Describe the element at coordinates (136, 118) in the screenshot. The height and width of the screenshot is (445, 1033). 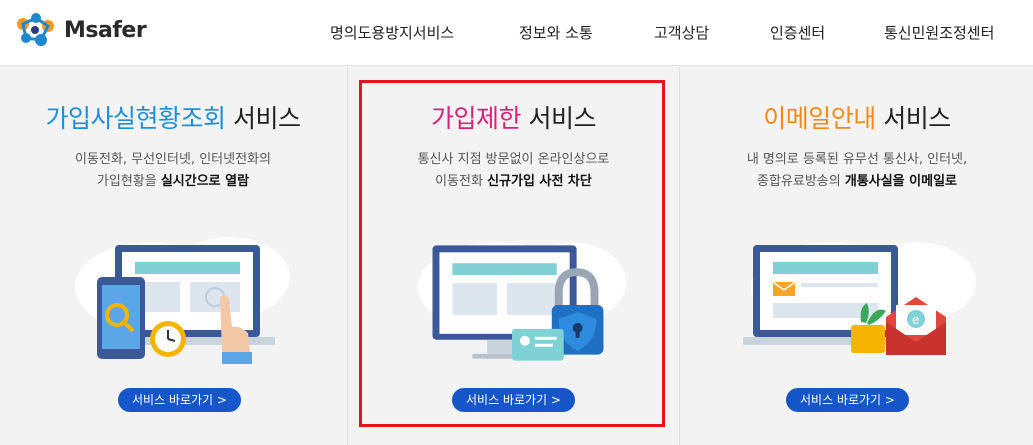
I see `card-title-highlight: 가입사실현황조회` at that location.